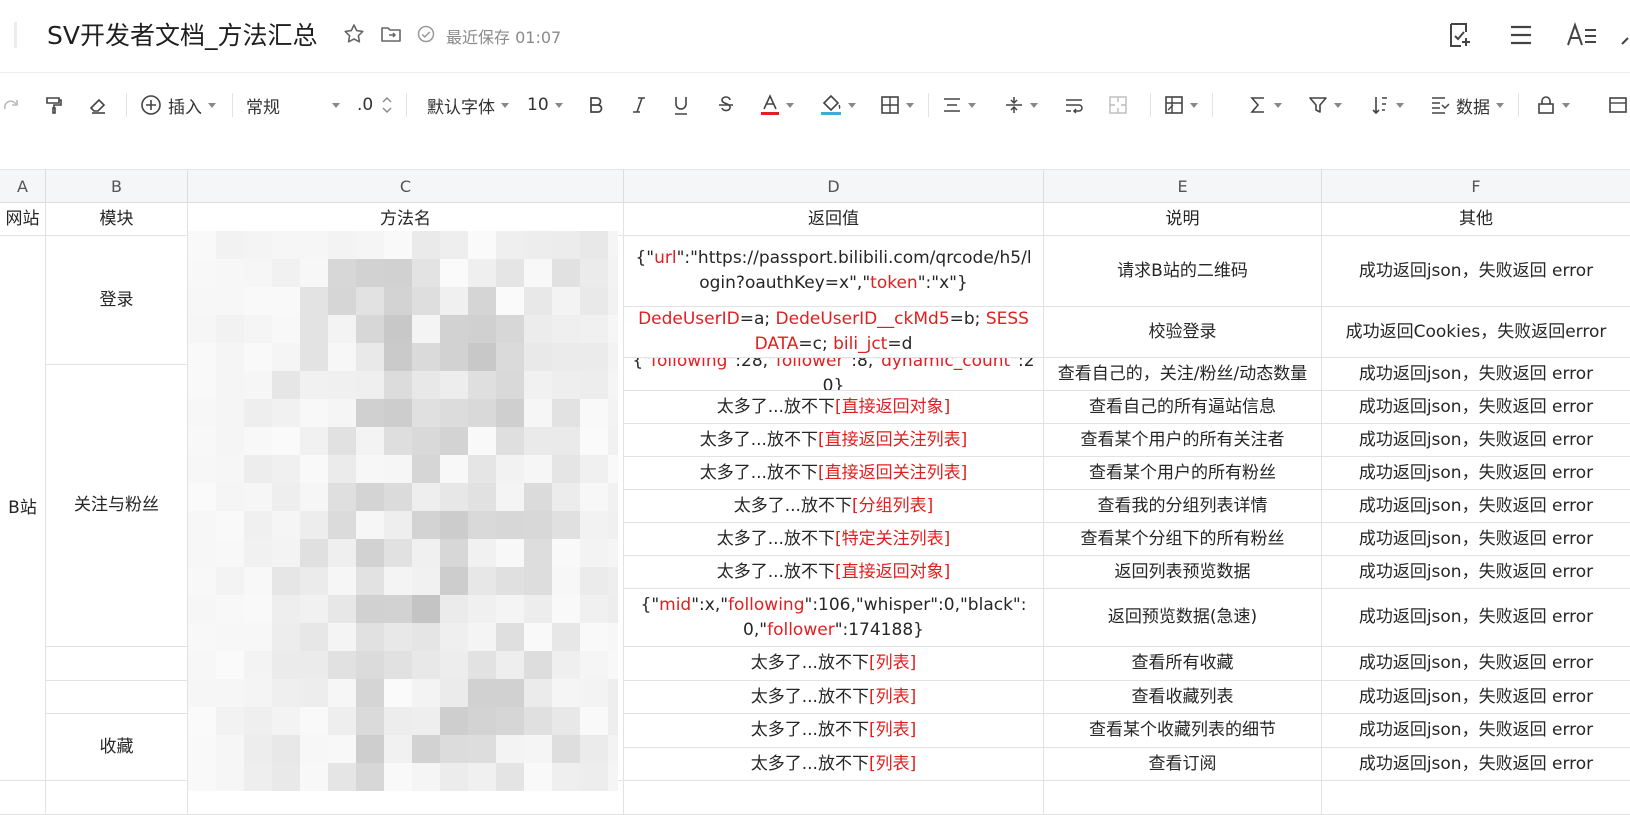  I want to click on description-cell: 查看某个用户的所有关注者, so click(1183, 440).